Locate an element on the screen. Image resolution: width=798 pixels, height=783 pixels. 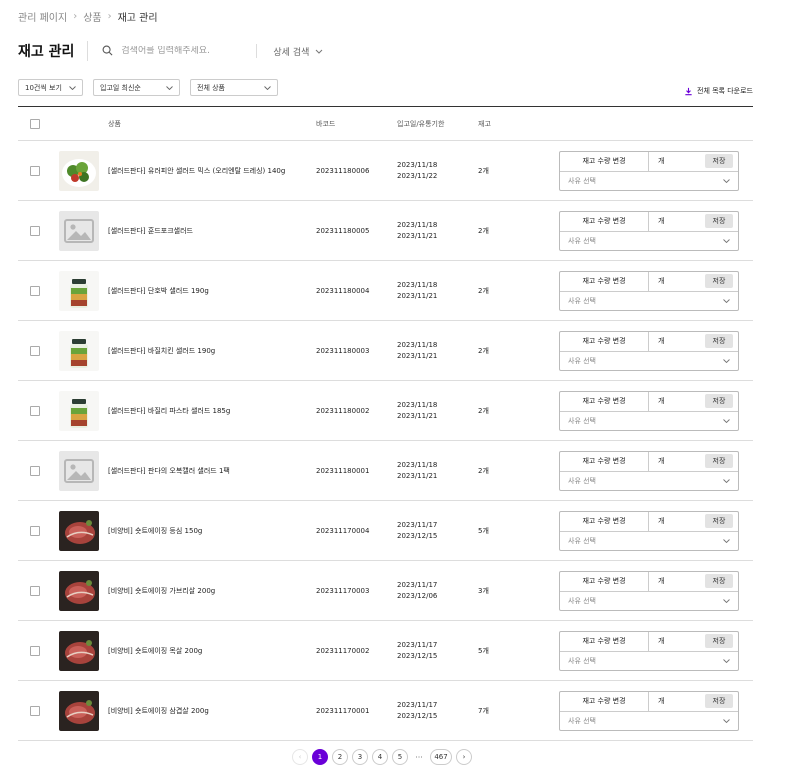
detail-search-label: 상세 검색 is located at coordinates (291, 52).